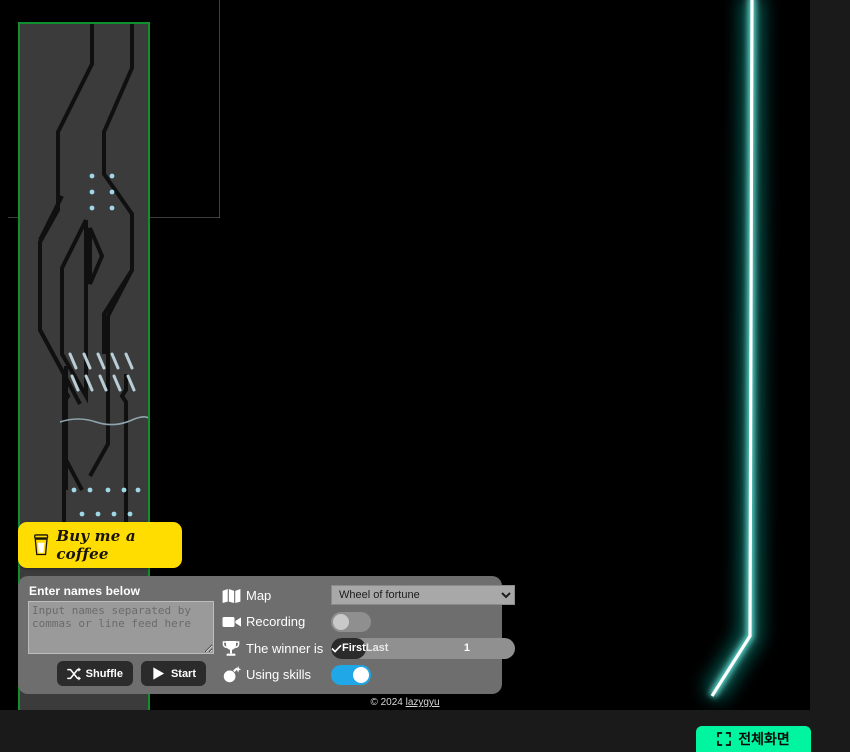  What do you see at coordinates (732, 351) in the screenshot?
I see `neon-beam` at bounding box center [732, 351].